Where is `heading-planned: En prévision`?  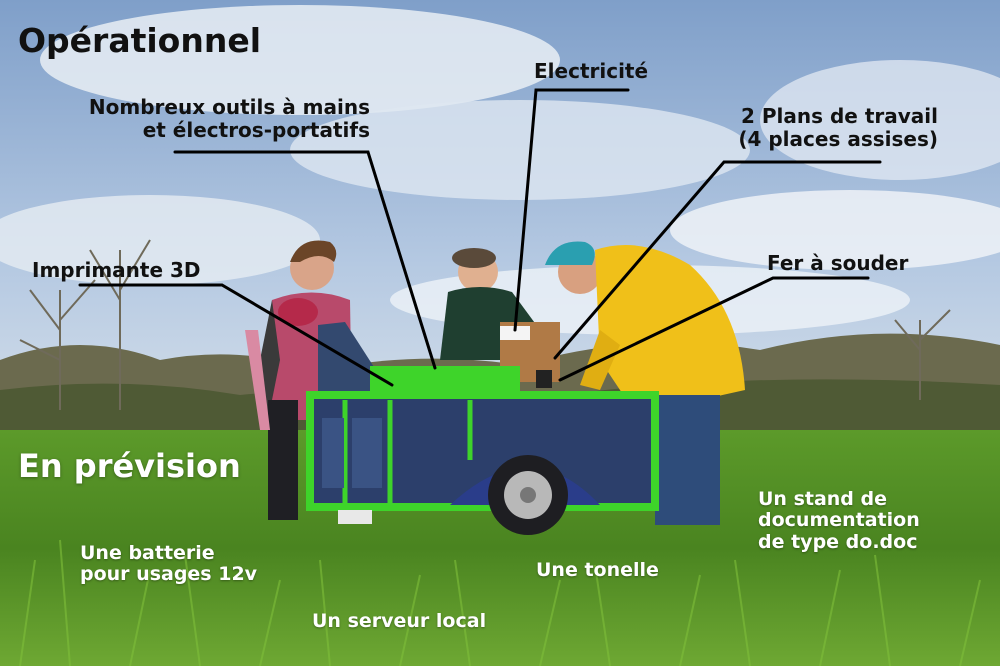
heading-planned: En prévision is located at coordinates (129, 466).